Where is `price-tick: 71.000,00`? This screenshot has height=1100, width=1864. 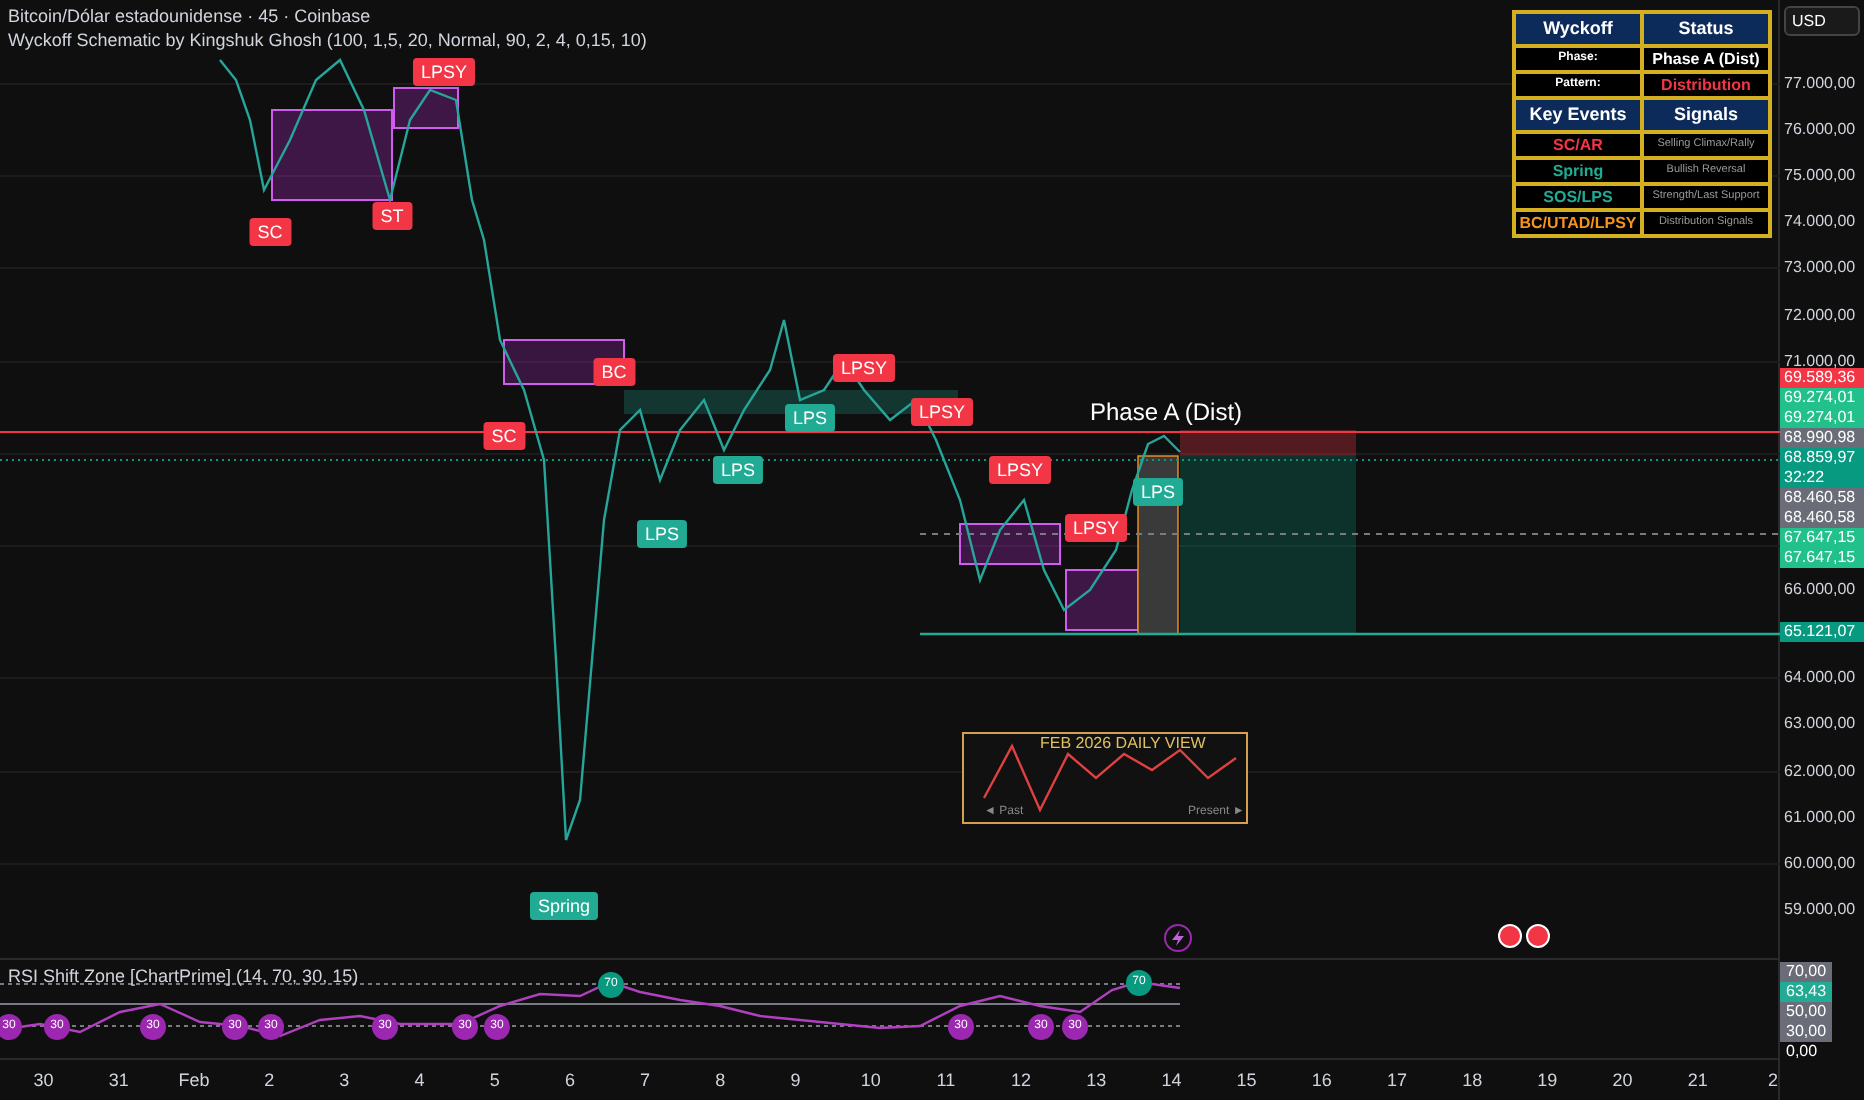
price-tick: 71.000,00 is located at coordinates (1820, 361).